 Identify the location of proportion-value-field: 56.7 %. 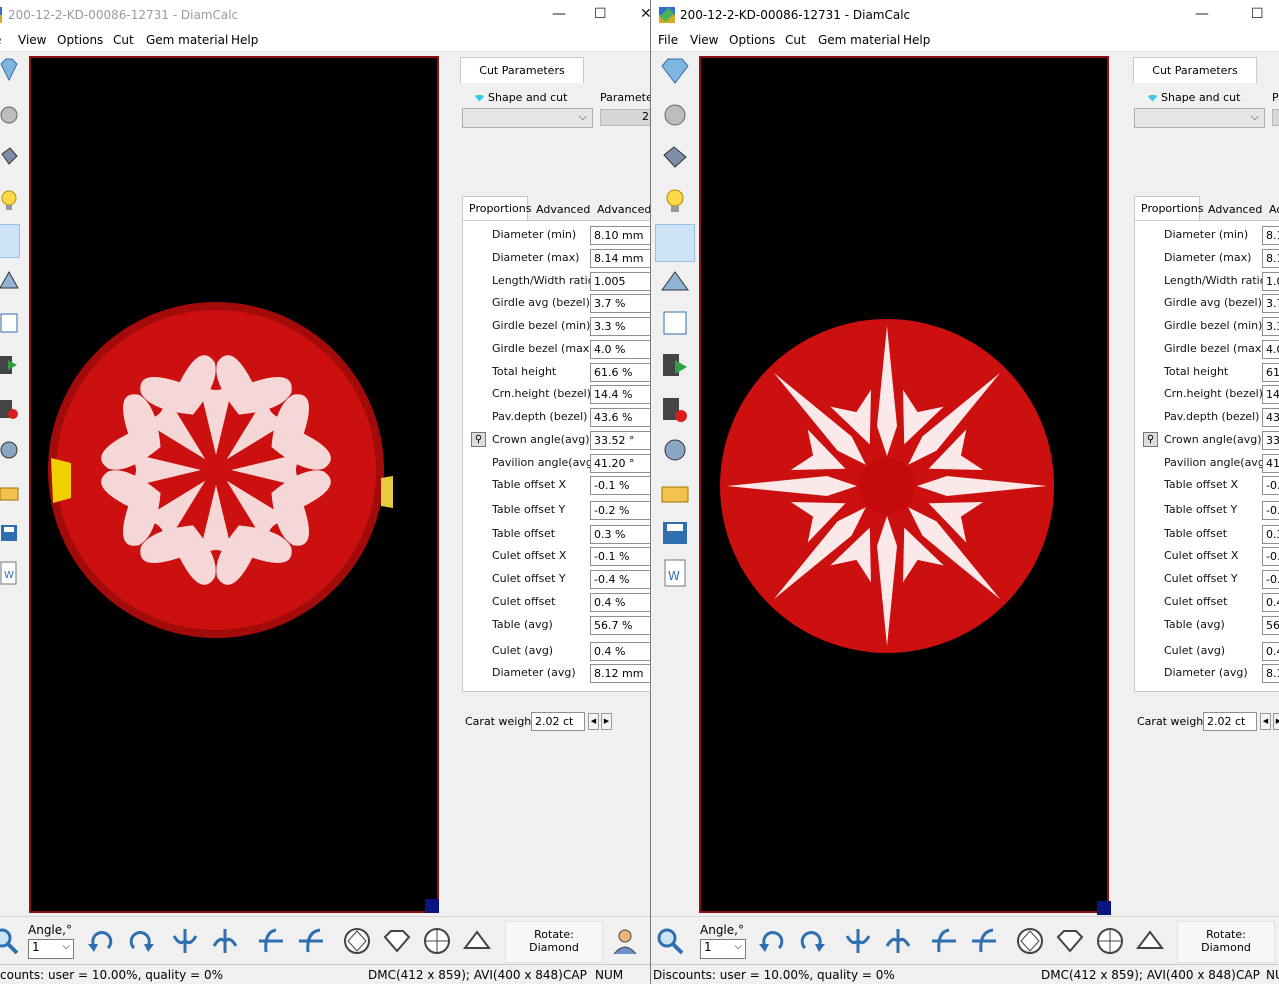
(620, 625).